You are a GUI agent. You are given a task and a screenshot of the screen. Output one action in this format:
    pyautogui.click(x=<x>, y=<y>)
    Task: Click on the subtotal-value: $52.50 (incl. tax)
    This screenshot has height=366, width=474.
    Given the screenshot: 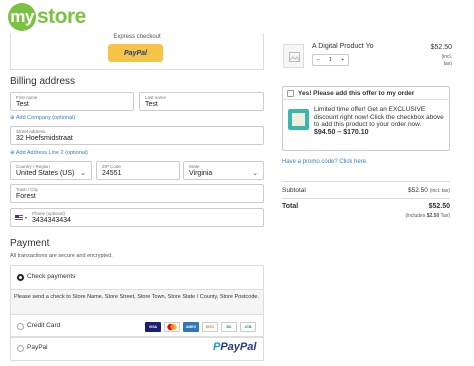 What is the action you would take?
    pyautogui.click(x=405, y=190)
    